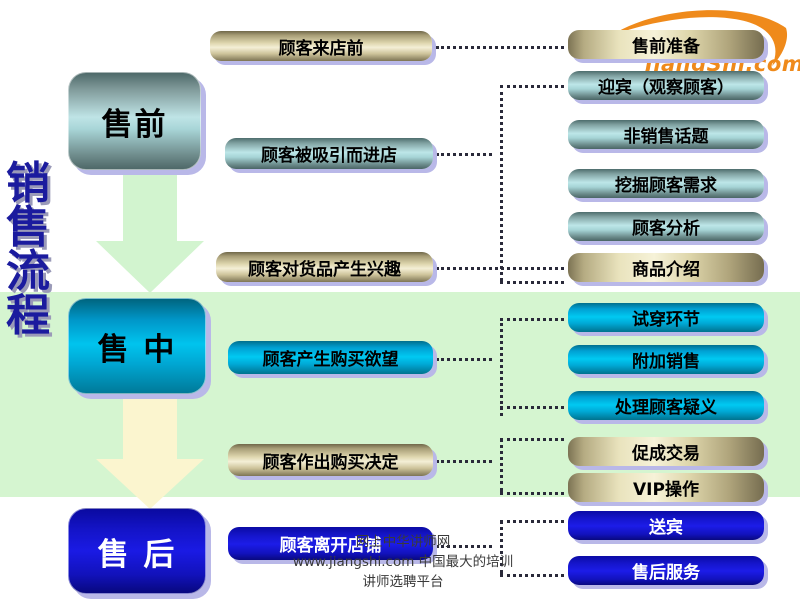 The height and width of the screenshot is (600, 800). I want to click on right-step-11: VIP操作, so click(666, 487).